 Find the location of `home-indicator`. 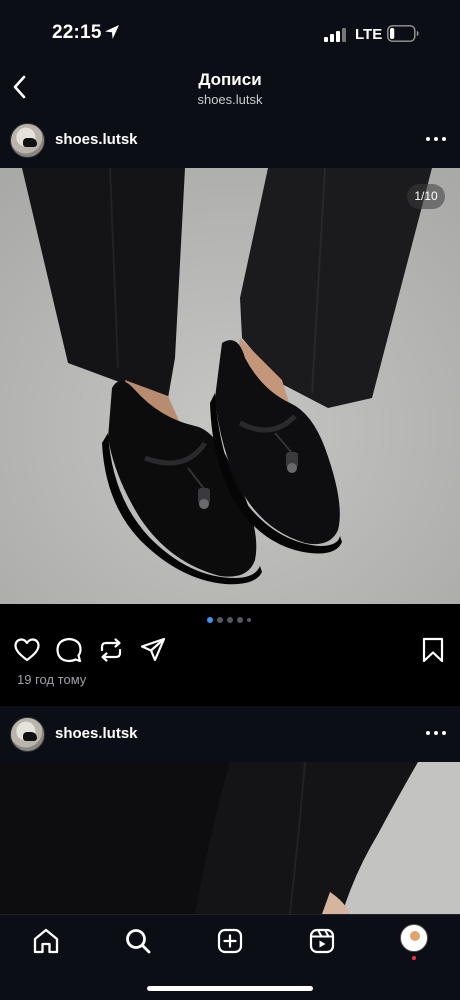

home-indicator is located at coordinates (230, 988).